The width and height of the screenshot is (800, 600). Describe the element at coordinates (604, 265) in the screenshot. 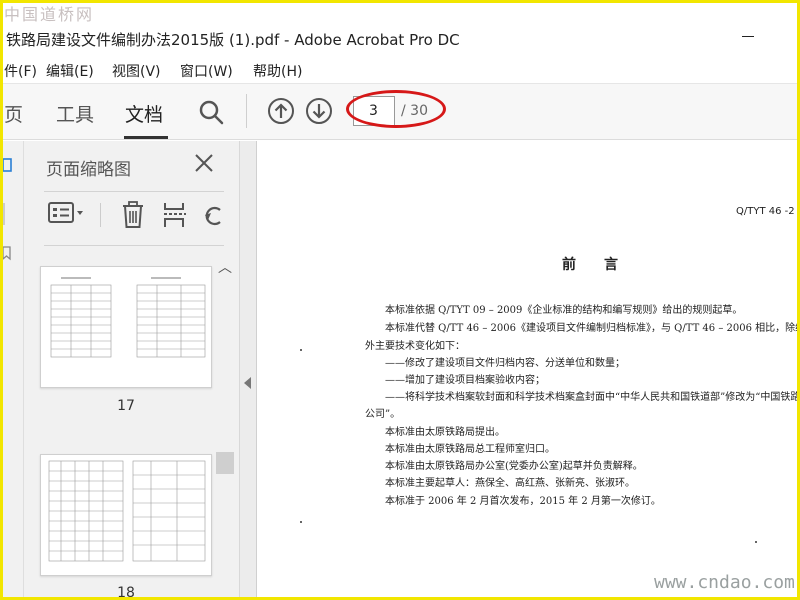

I see `document-heading: 前言` at that location.